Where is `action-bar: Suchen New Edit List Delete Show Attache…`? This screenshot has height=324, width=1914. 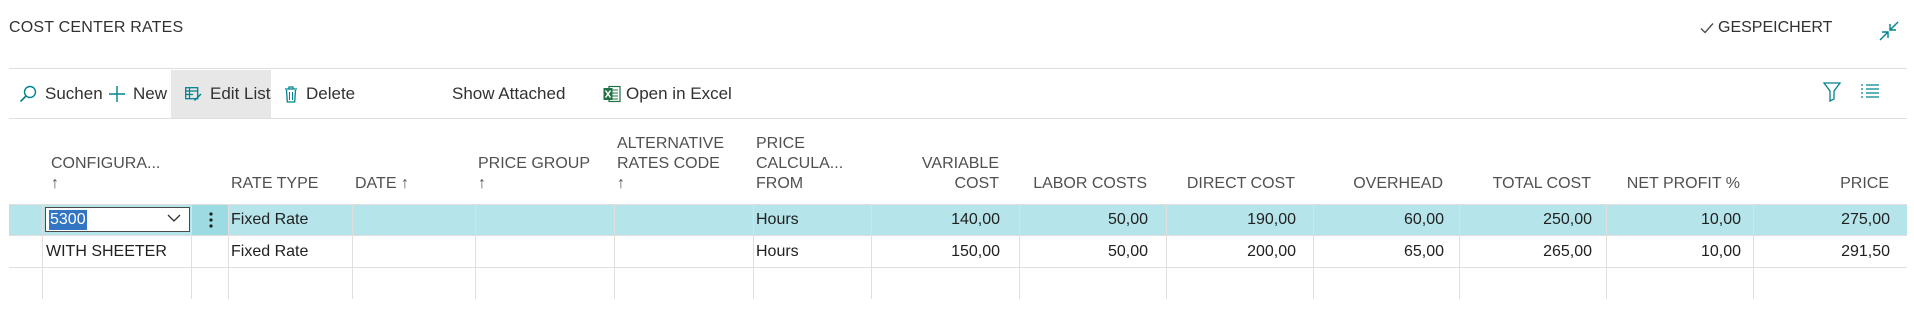 action-bar: Suchen New Edit List Delete Show Attache… is located at coordinates (958, 94).